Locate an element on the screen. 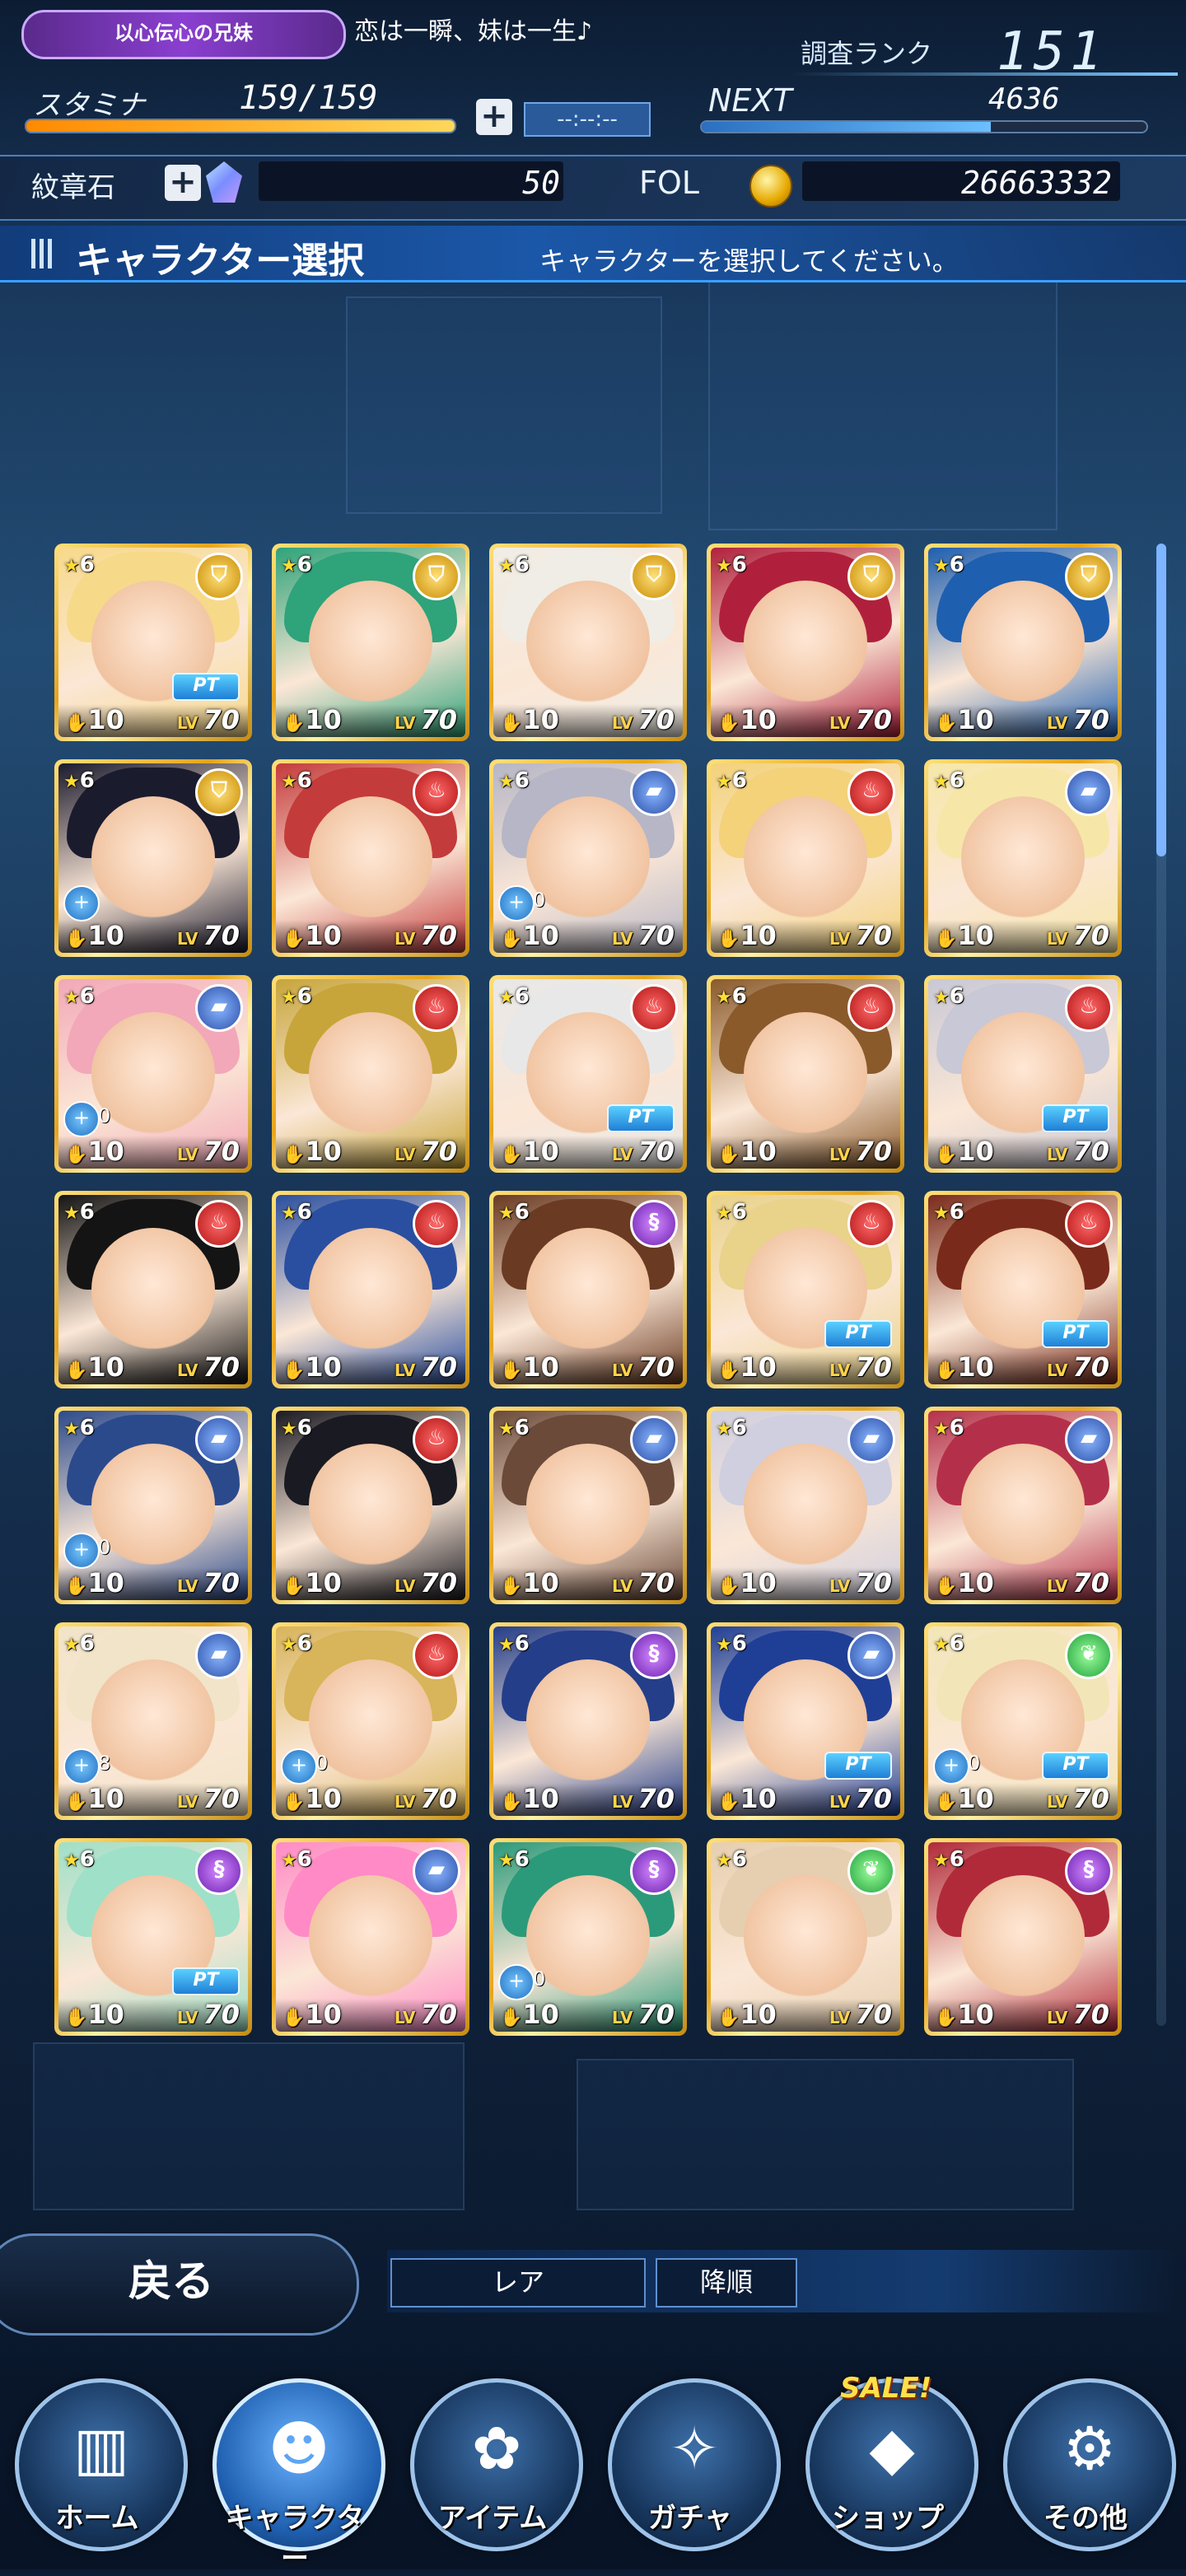 The width and height of the screenshot is (1186, 2576). scrollbar-thumb is located at coordinates (1161, 700).